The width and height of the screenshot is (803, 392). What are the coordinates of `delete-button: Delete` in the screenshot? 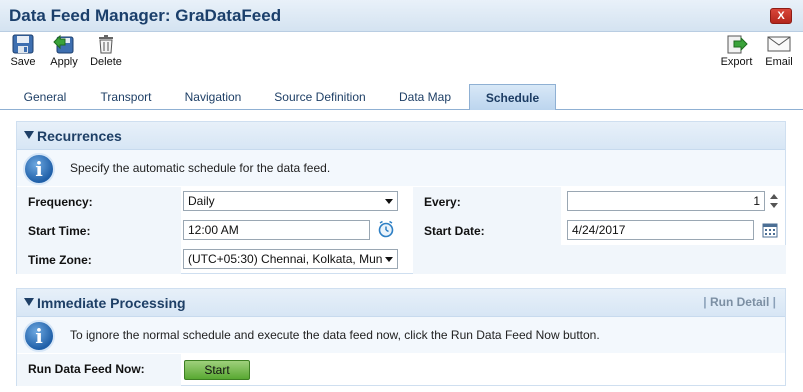 It's located at (106, 51).